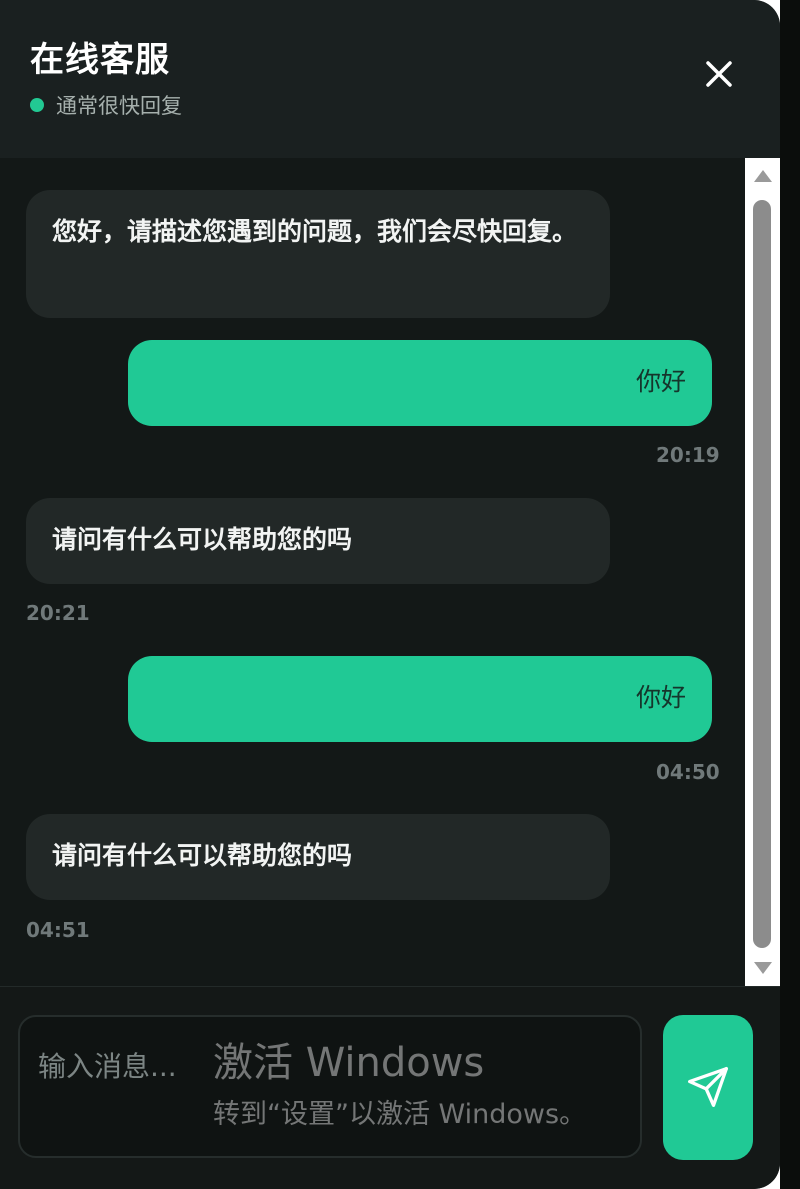 Image resolution: width=800 pixels, height=1189 pixels. Describe the element at coordinates (100, 60) in the screenshot. I see `chat-title: 在线客服` at that location.